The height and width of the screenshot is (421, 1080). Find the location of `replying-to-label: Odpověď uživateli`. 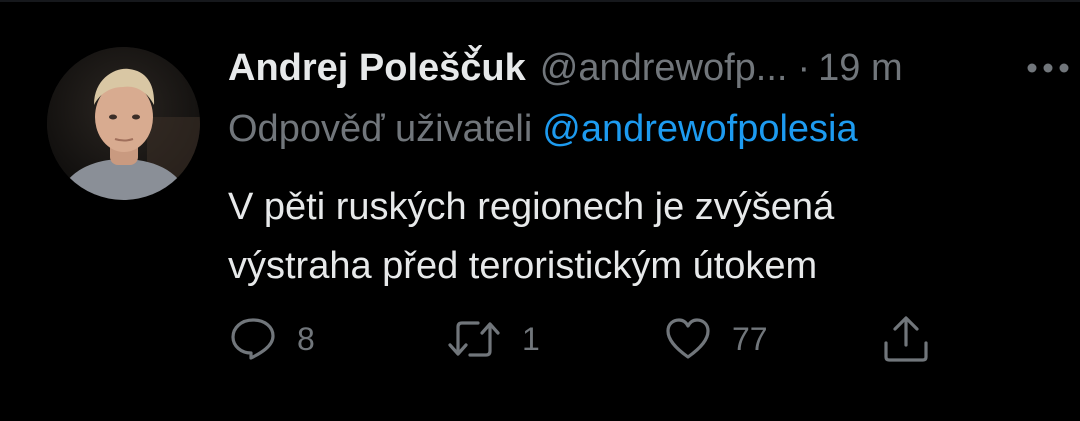

replying-to-label: Odpověď uživateli is located at coordinates (380, 128).